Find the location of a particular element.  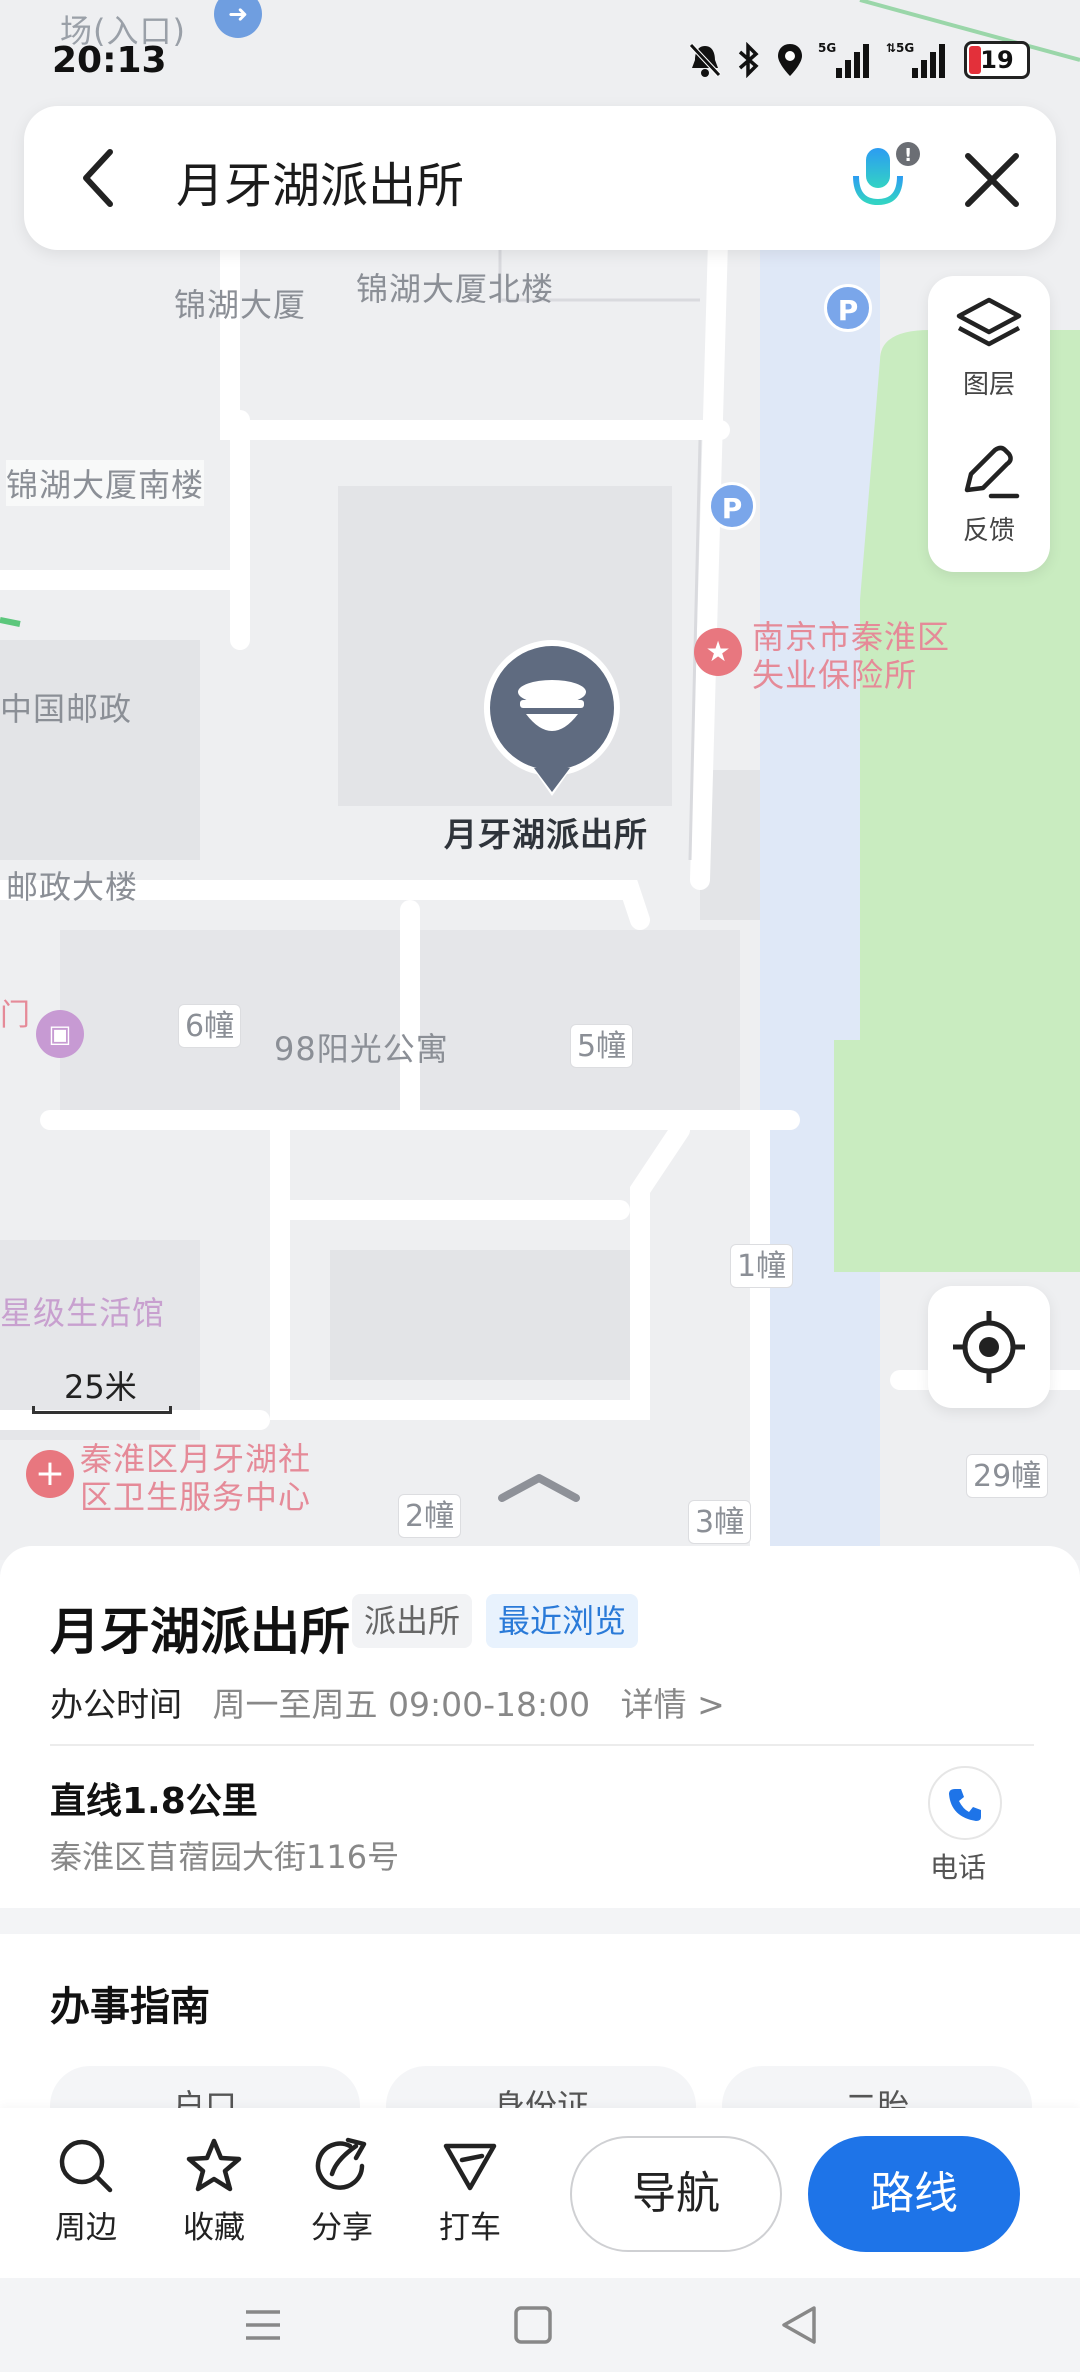

building-tag-1: 1幢 is located at coordinates (762, 1266).